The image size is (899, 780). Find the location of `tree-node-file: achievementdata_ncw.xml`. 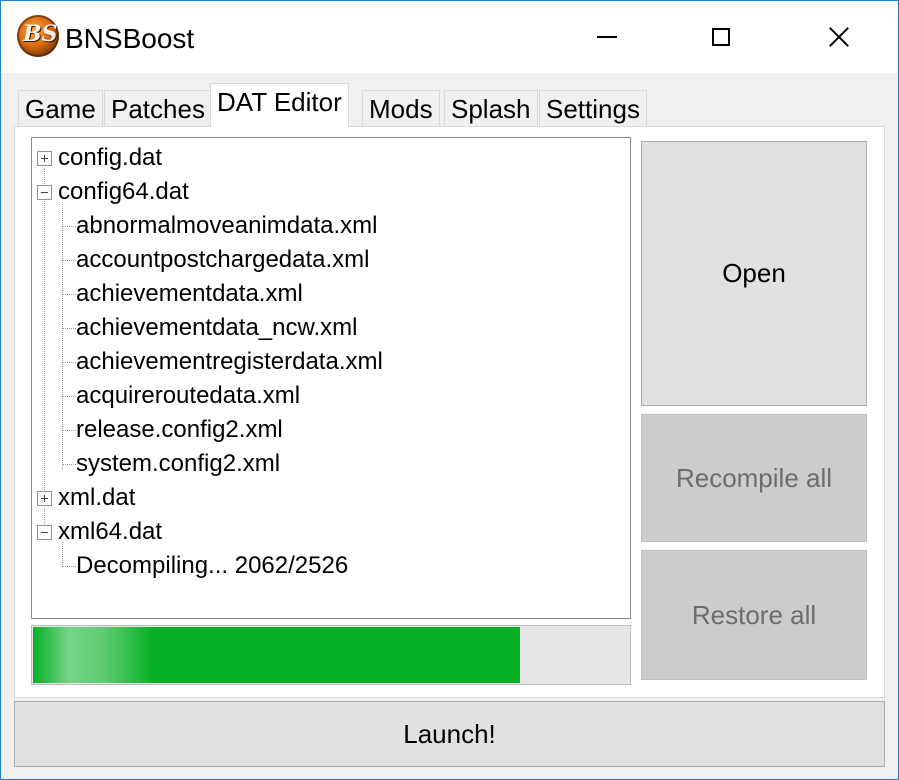

tree-node-file: achievementdata_ncw.xml is located at coordinates (216, 328).